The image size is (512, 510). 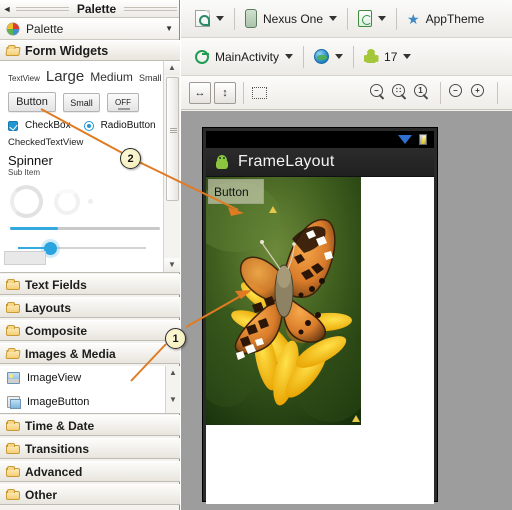 What do you see at coordinates (293, 18) in the screenshot?
I see `device-label: Nexus One` at bounding box center [293, 18].